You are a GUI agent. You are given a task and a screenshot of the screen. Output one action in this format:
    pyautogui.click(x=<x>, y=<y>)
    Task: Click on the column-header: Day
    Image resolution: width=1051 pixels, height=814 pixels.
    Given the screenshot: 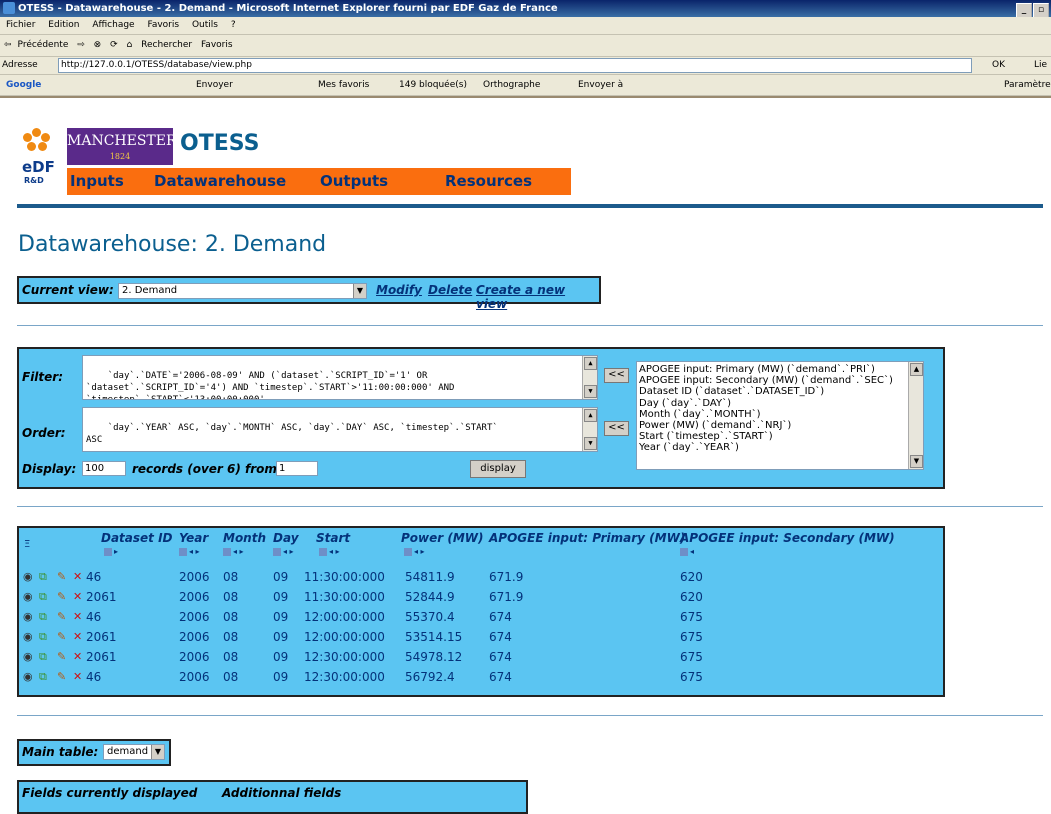 What is the action you would take?
    pyautogui.click(x=286, y=538)
    